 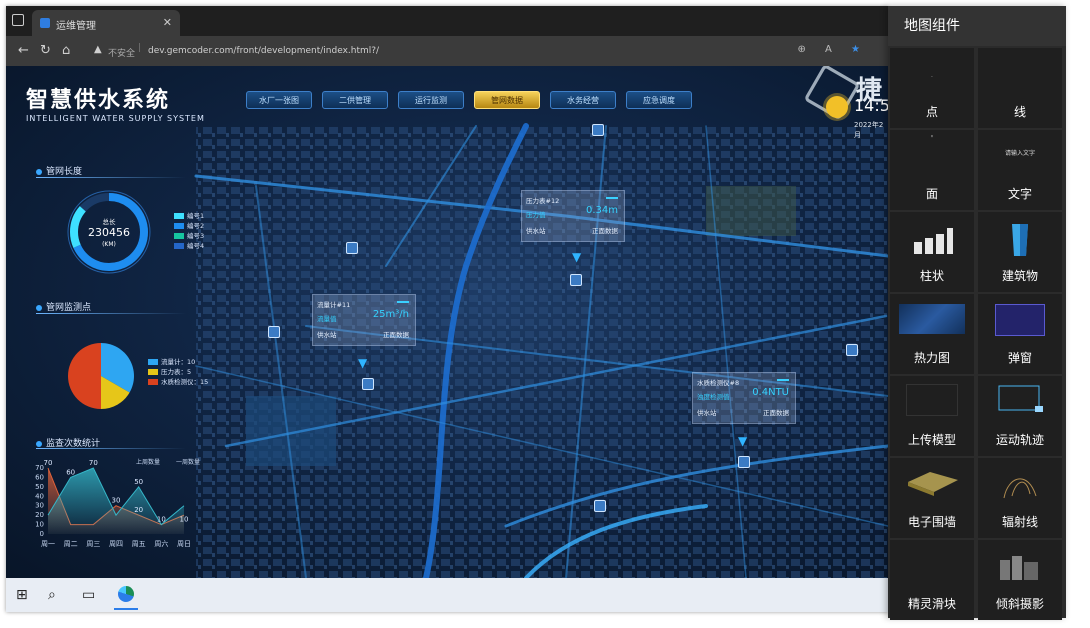 What do you see at coordinates (543, 201) in the screenshot?
I see `popup-title: 压力表#12` at bounding box center [543, 201].